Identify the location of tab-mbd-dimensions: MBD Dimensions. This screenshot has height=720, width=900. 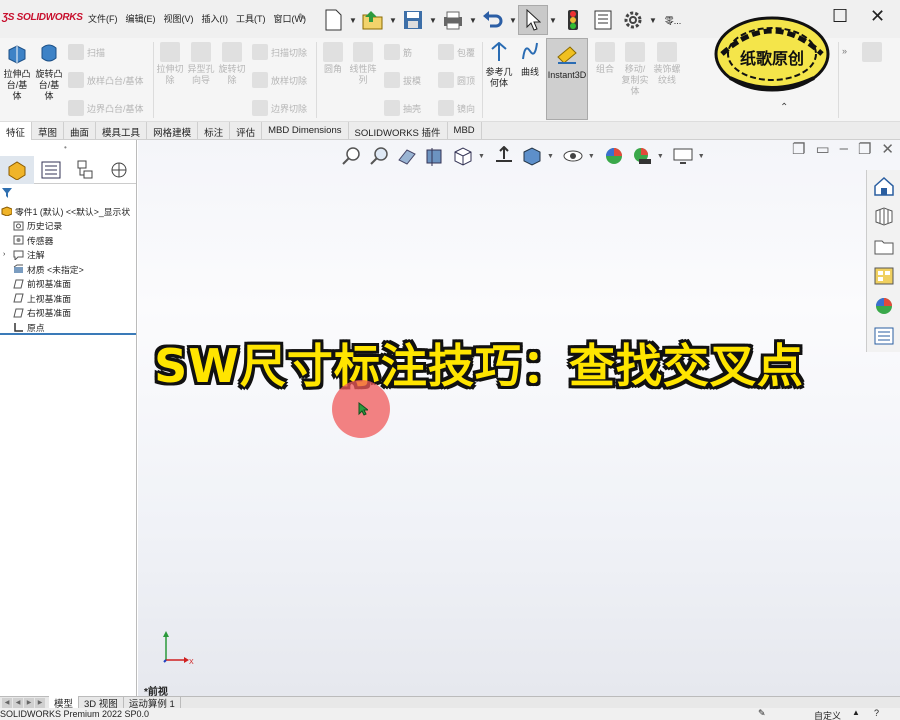
(305, 131).